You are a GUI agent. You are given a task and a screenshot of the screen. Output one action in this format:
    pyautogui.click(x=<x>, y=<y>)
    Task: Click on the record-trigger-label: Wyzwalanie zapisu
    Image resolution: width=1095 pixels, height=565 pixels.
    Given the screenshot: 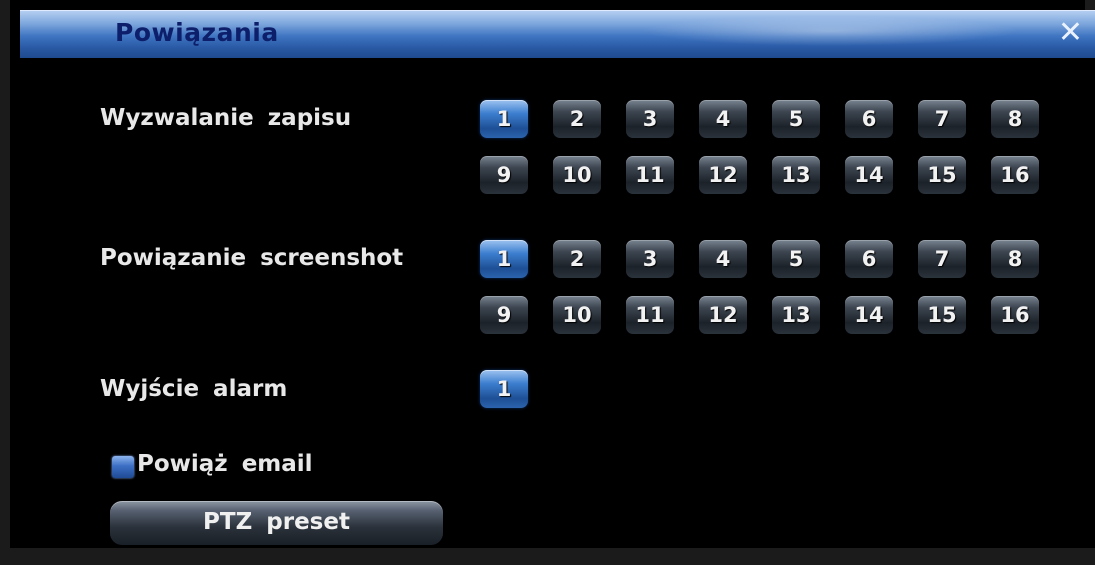 What is the action you would take?
    pyautogui.click(x=226, y=118)
    